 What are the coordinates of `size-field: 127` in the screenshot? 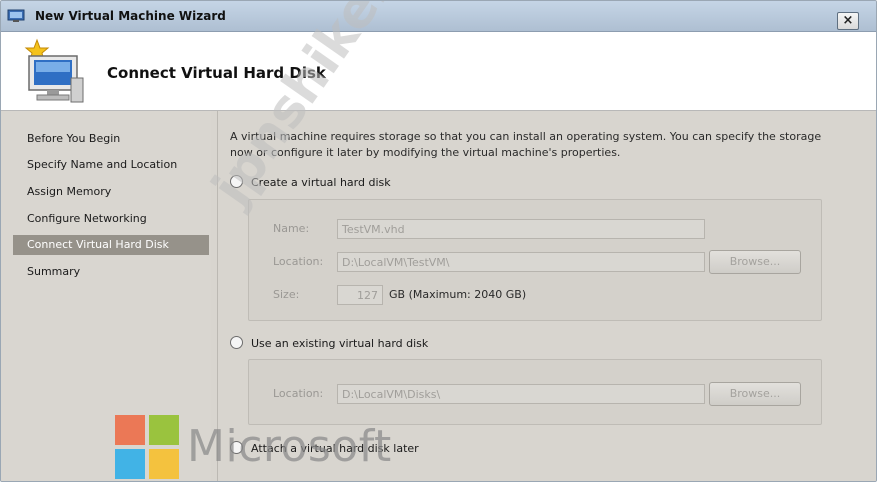 It's located at (360, 295).